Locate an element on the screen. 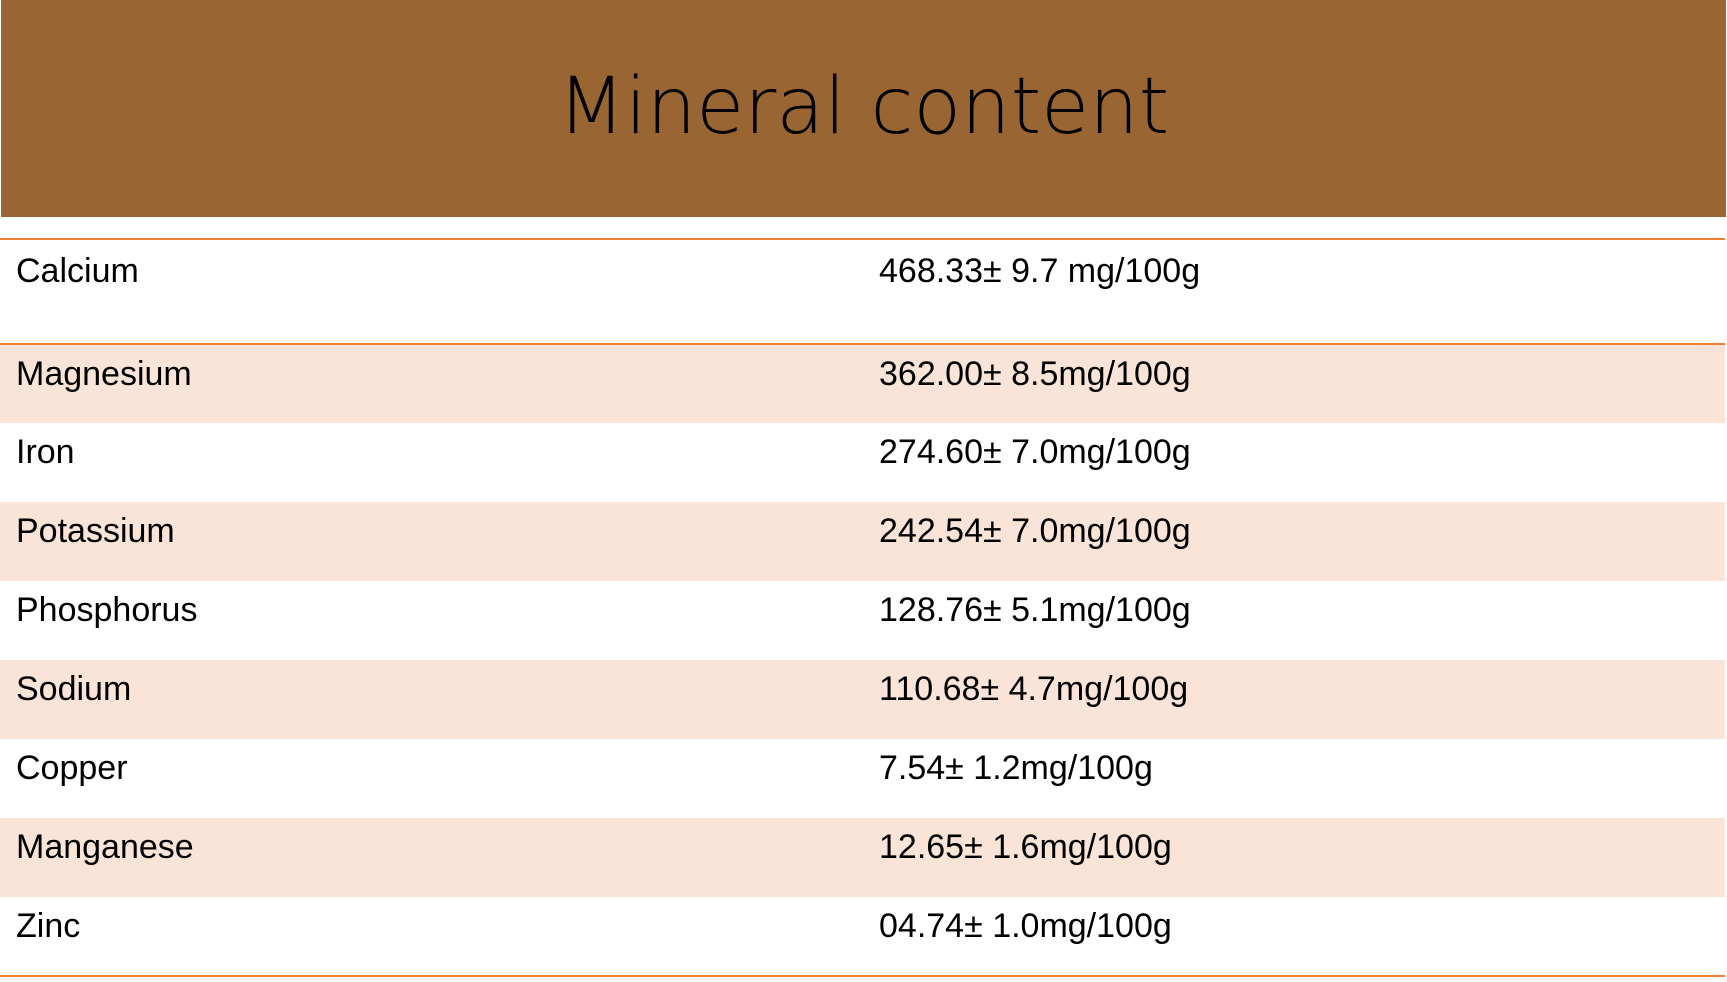  table-row: Potassium 242.54± 7.0mg/100g is located at coordinates (862, 541).